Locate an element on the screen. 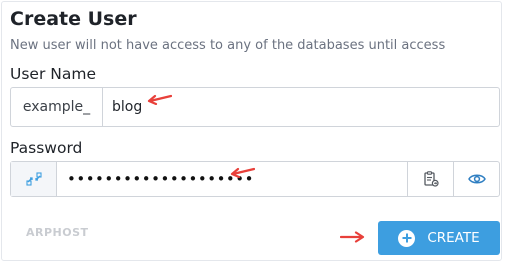 Image resolution: width=505 pixels, height=264 pixels. generate-password-icon is located at coordinates (33, 179).